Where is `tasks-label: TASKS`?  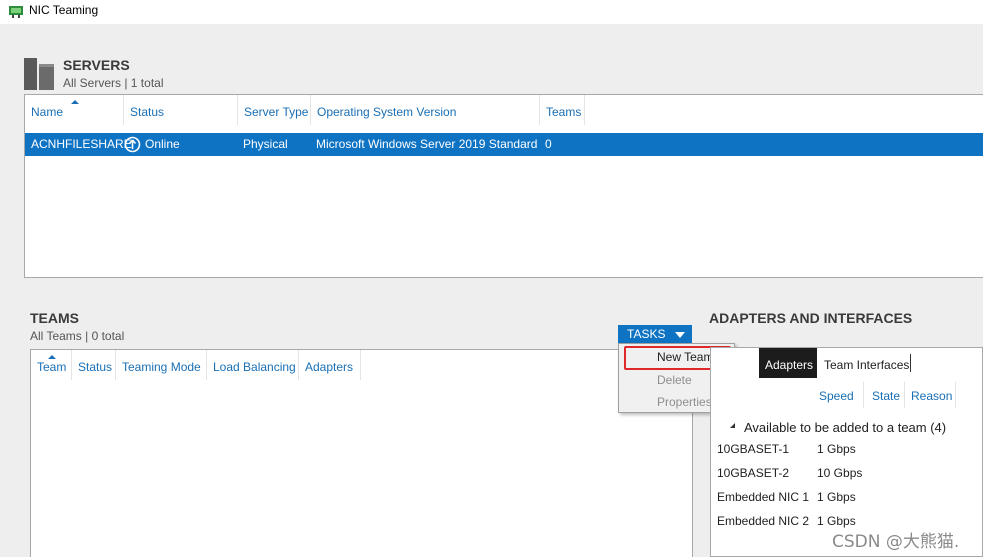
tasks-label: TASKS is located at coordinates (646, 334).